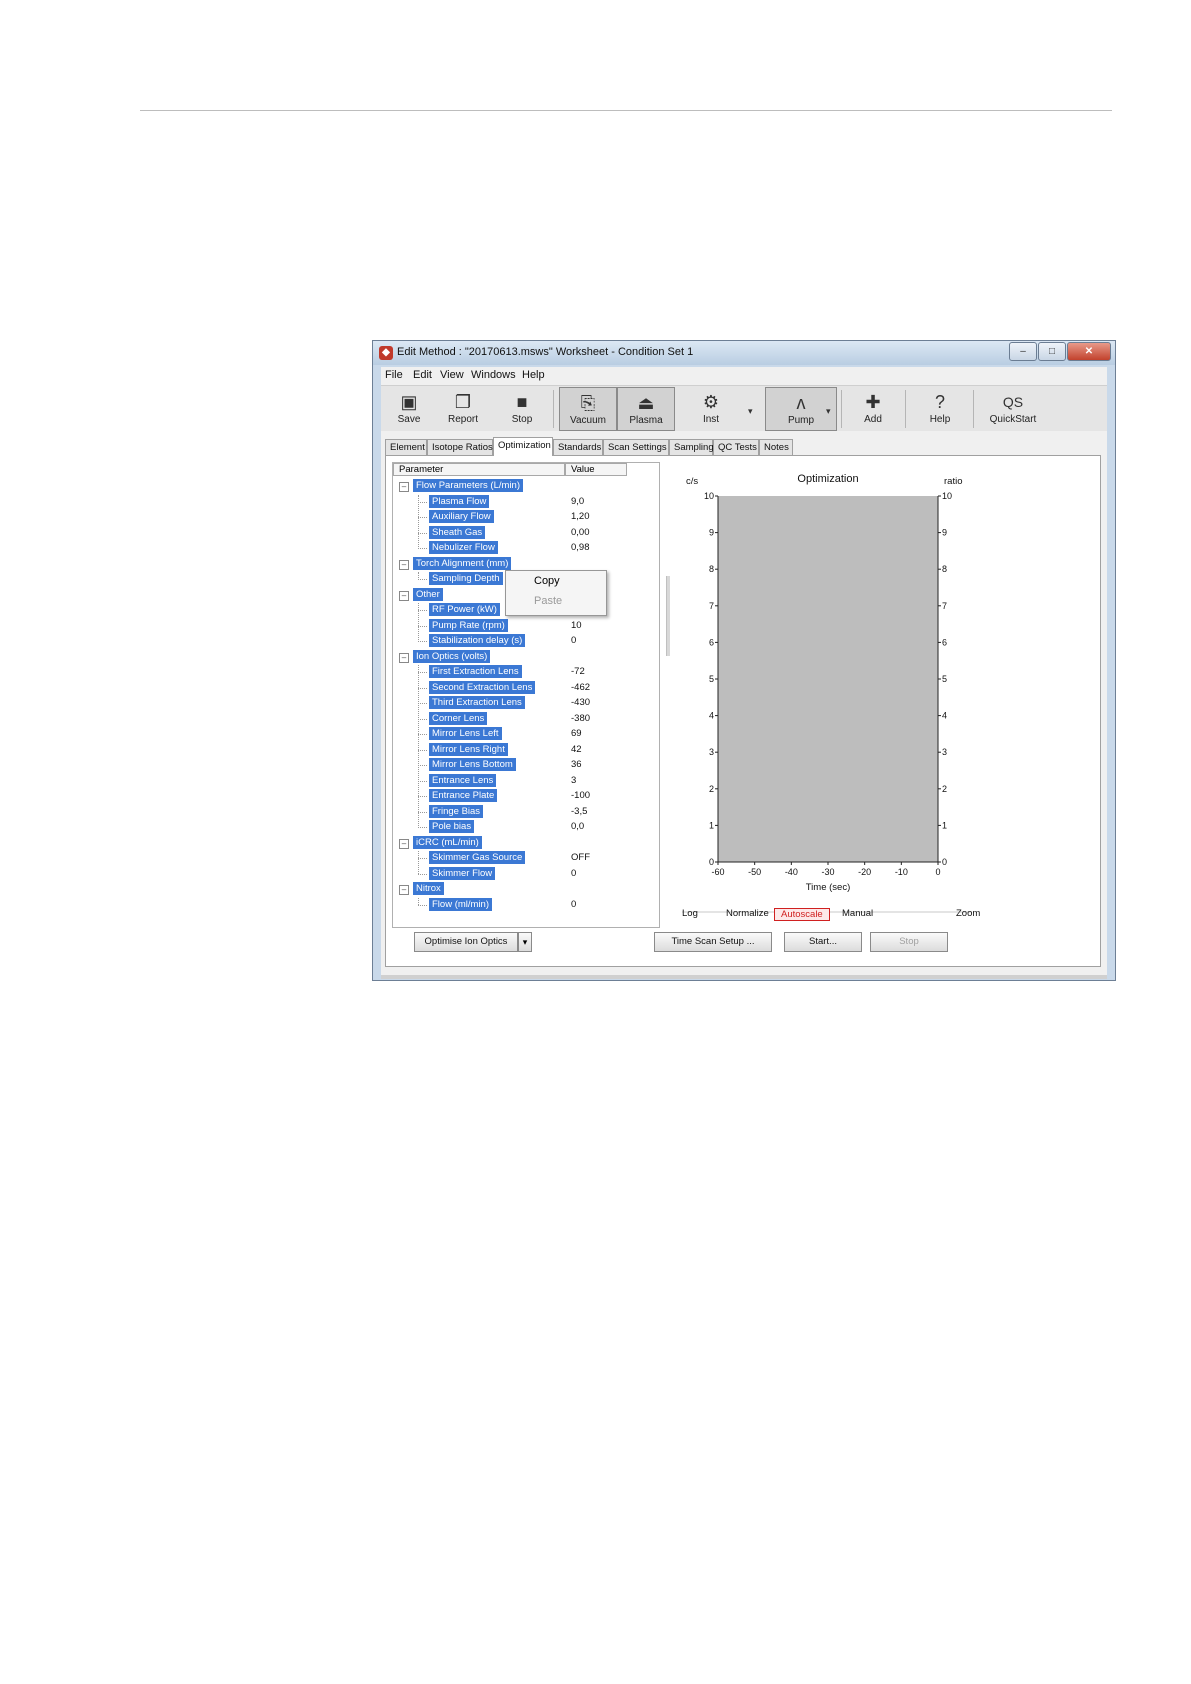 The height and width of the screenshot is (1684, 1191). Describe the element at coordinates (394, 375) in the screenshot. I see `menu-file: File` at that location.